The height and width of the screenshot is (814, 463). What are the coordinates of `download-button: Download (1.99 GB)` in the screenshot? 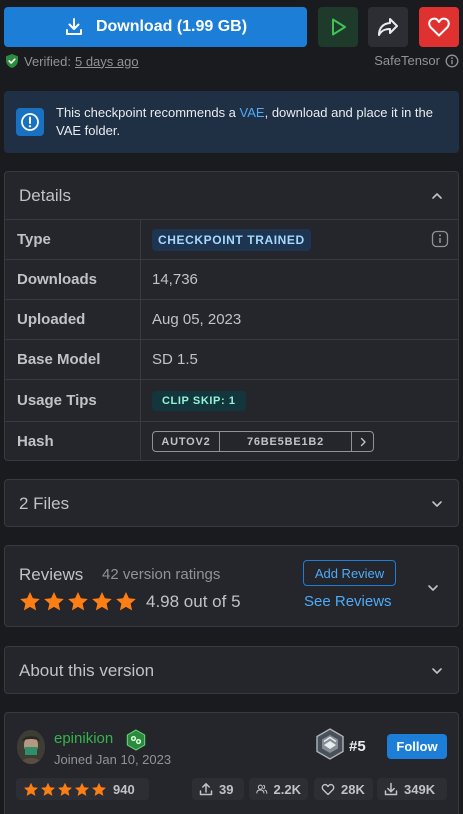 It's located at (155, 27).